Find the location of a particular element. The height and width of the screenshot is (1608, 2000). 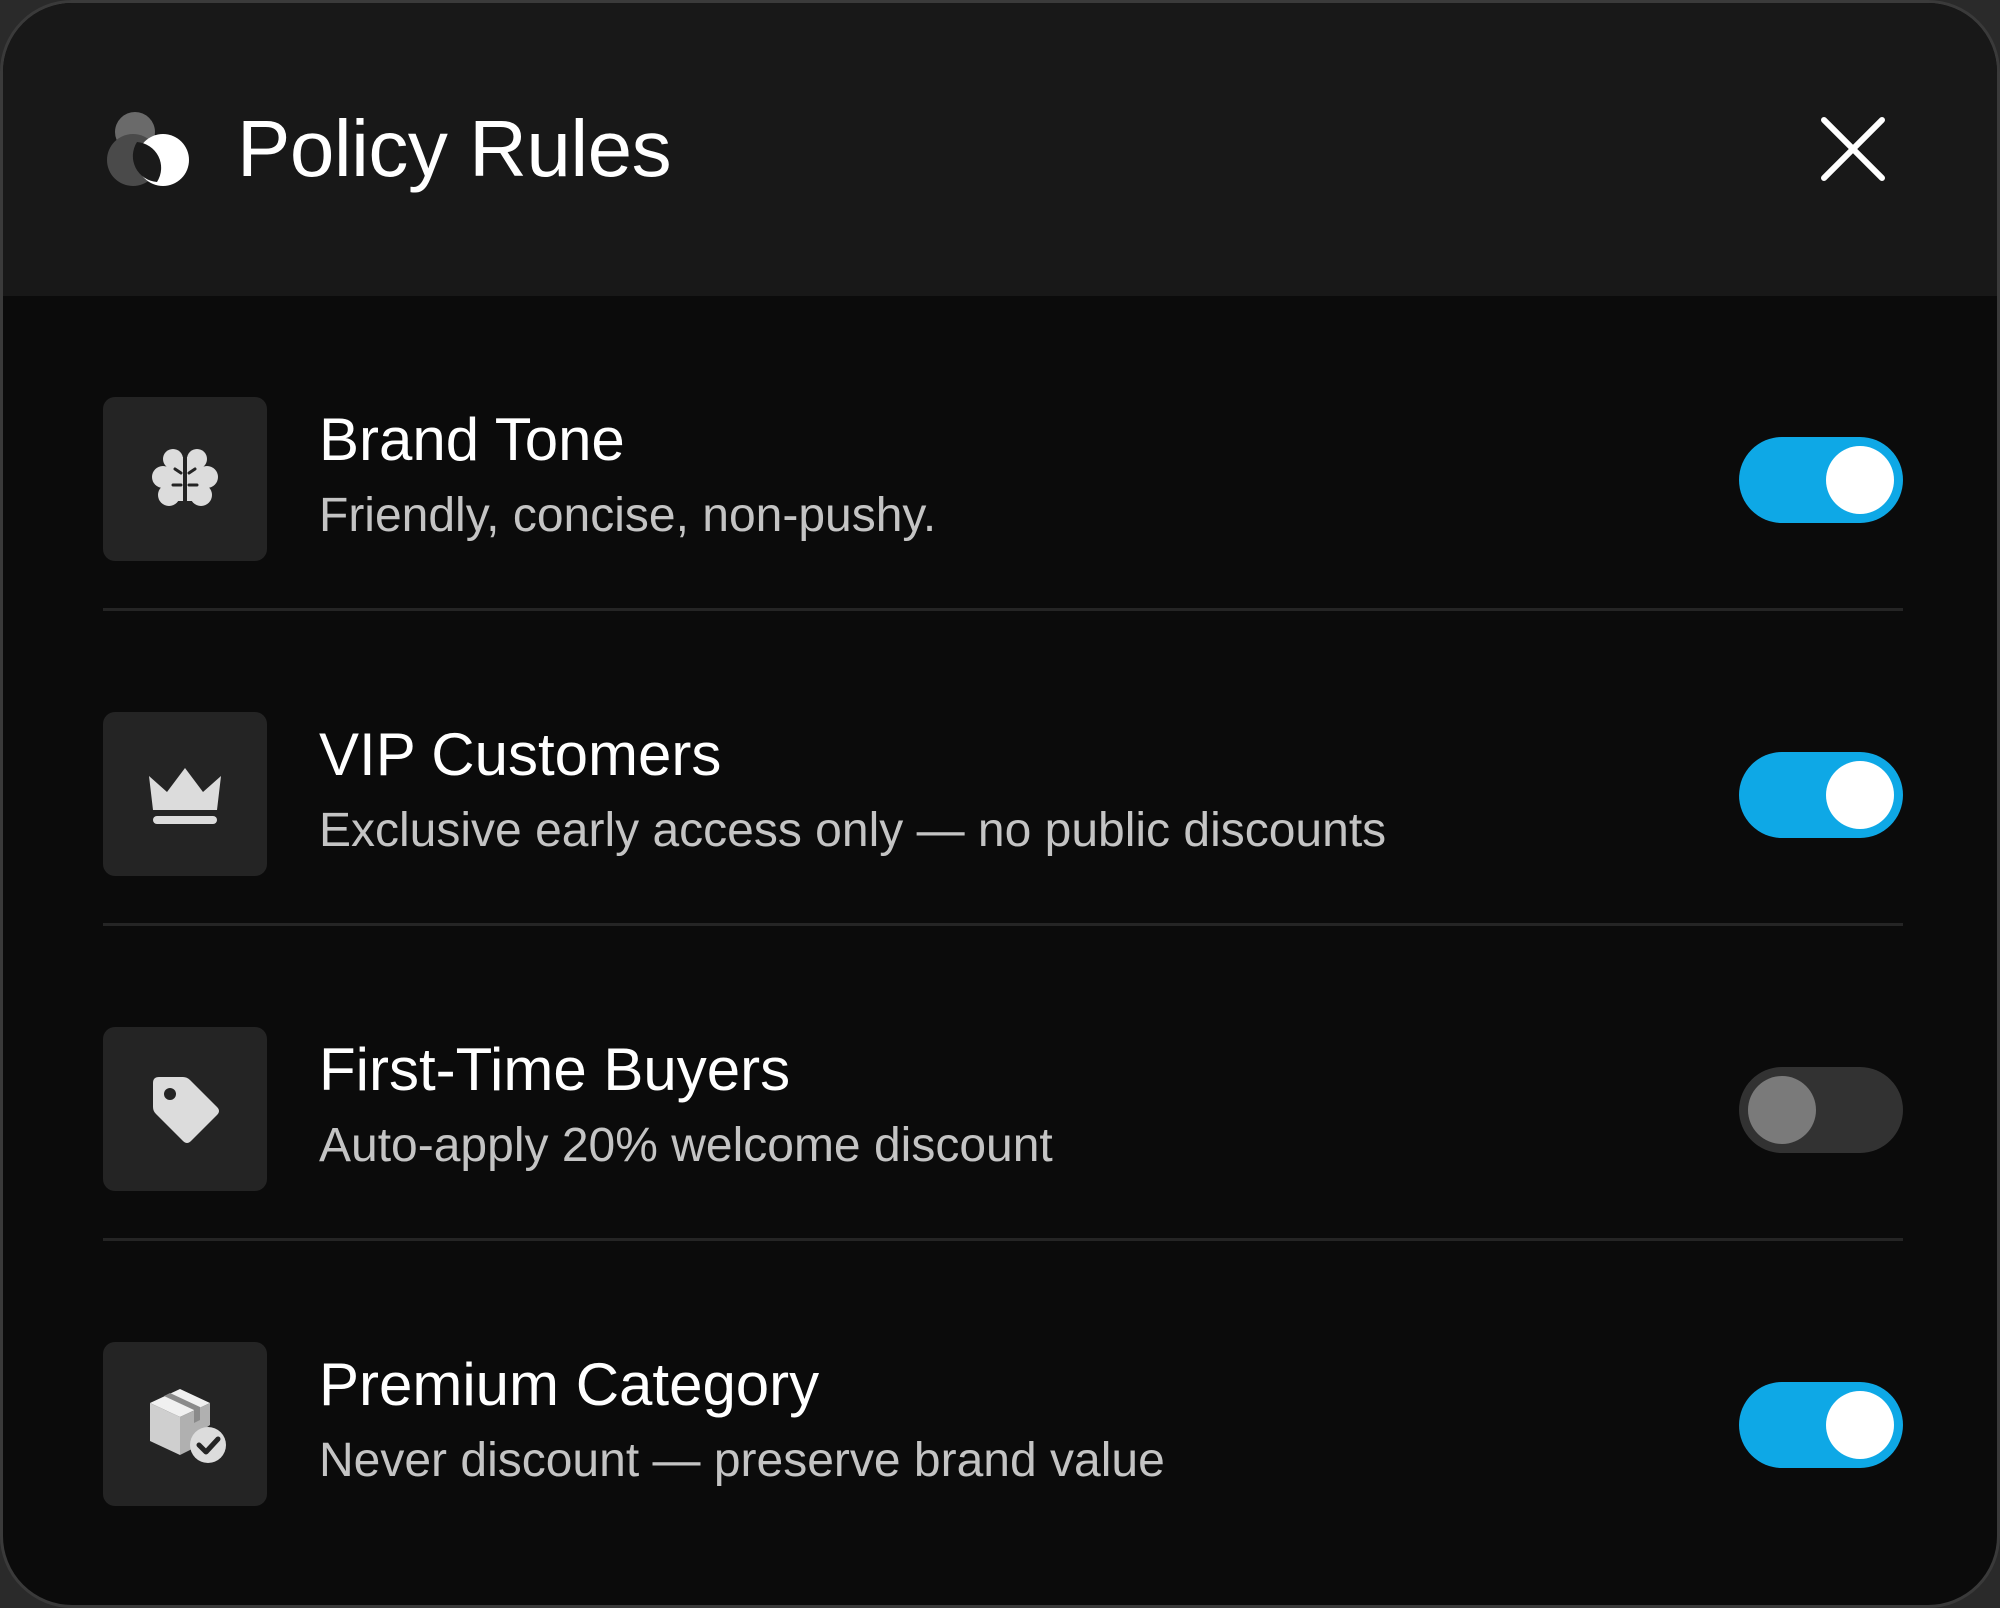

rule-description: Auto-apply 20% welcome discount is located at coordinates (686, 1145).